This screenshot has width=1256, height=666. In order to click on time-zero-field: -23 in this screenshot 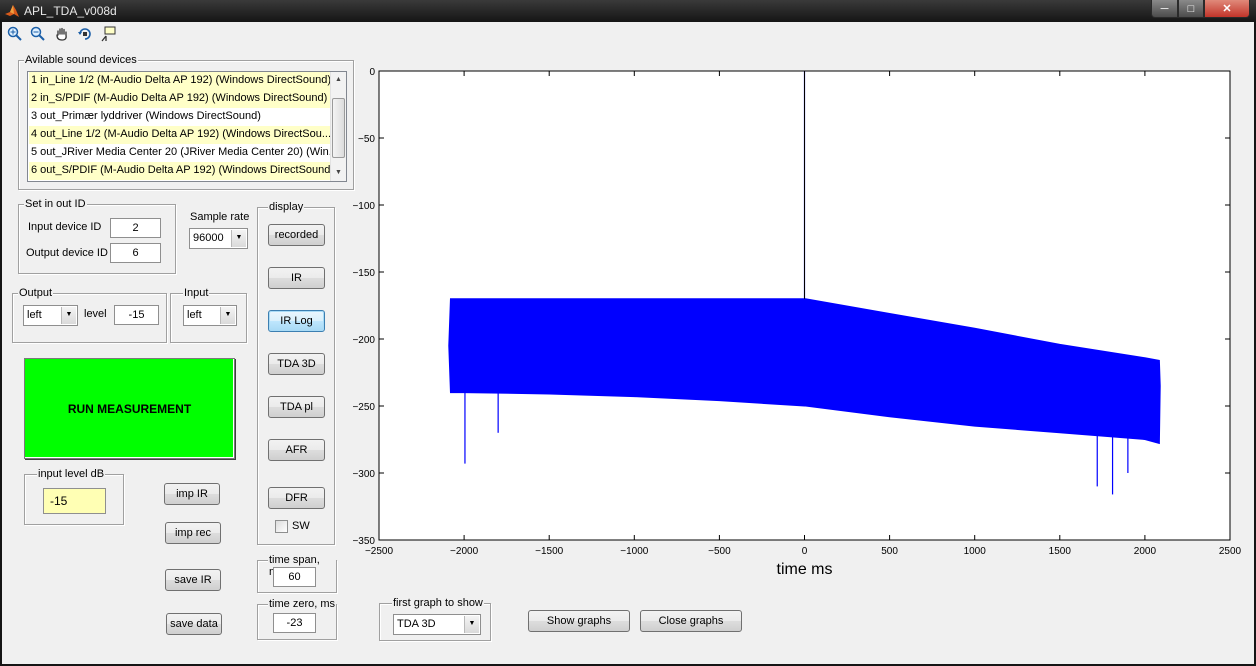, I will do `click(294, 623)`.